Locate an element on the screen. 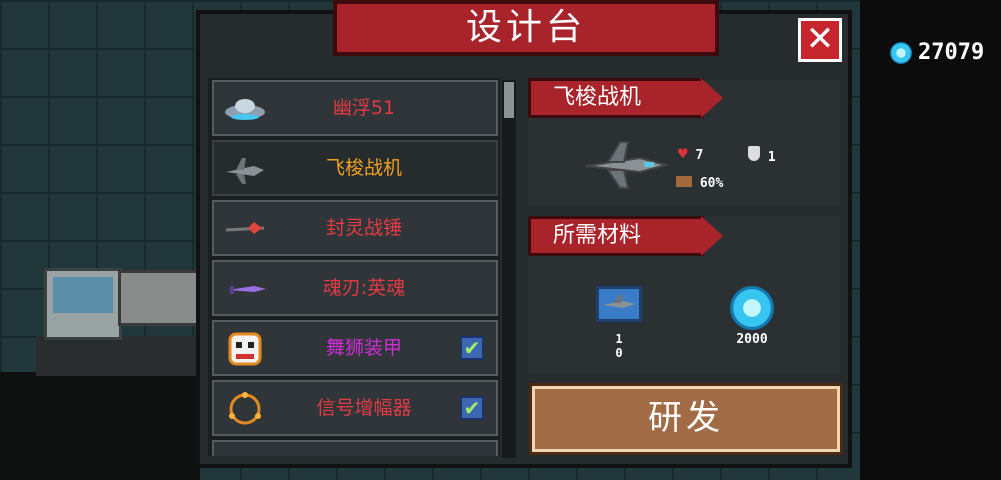 The width and height of the screenshot is (1001, 480). ufo-icon is located at coordinates (245, 109).